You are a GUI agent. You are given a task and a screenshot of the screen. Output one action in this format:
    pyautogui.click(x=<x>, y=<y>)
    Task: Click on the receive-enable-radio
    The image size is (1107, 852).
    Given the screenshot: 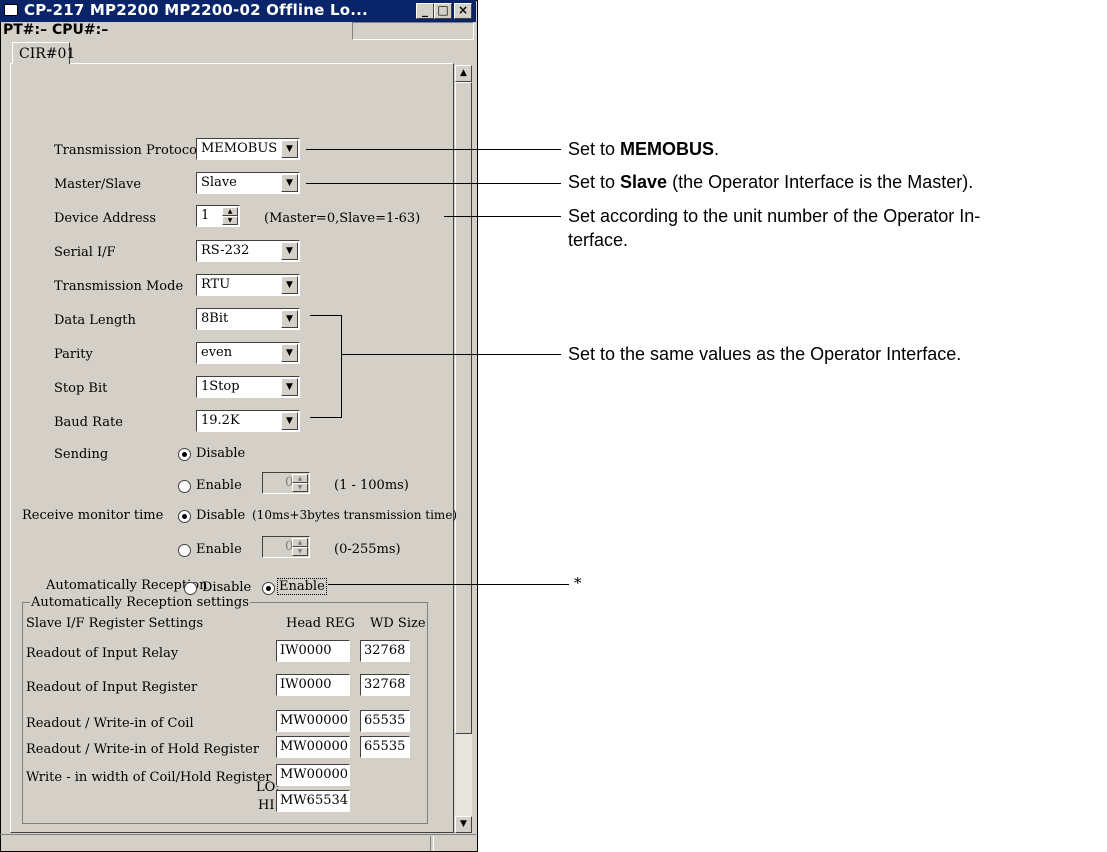 What is the action you would take?
    pyautogui.click(x=184, y=550)
    